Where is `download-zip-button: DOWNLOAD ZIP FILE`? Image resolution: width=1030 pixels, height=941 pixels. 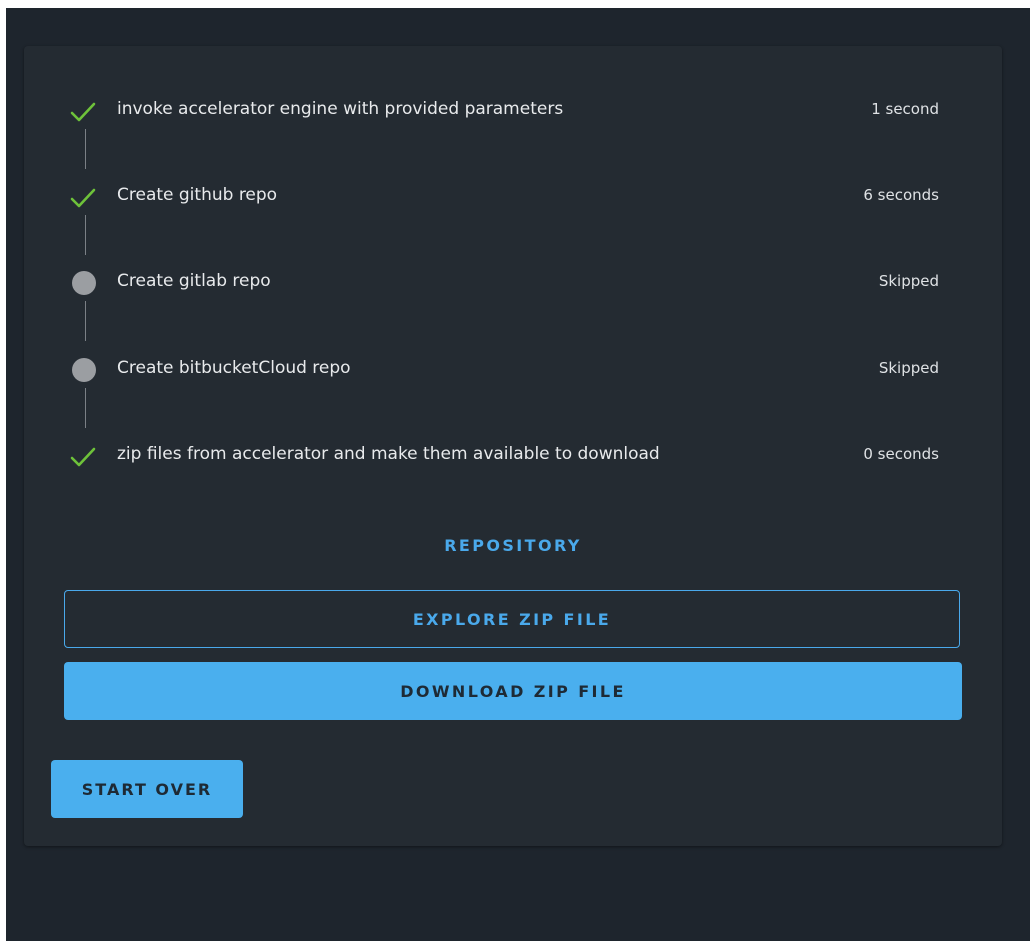
download-zip-button: DOWNLOAD ZIP FILE is located at coordinates (513, 691).